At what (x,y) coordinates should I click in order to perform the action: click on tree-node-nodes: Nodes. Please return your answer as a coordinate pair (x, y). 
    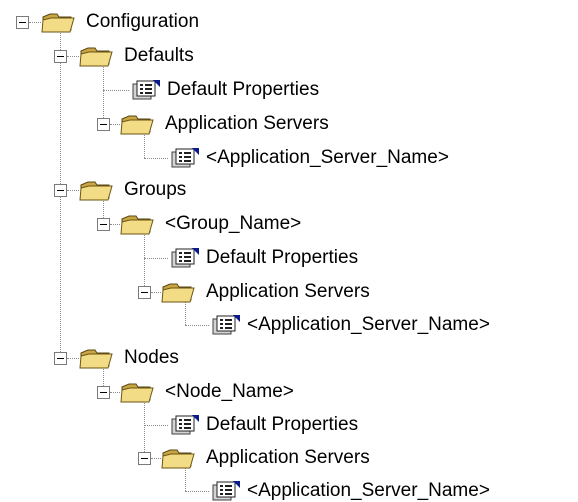
    Looking at the image, I should click on (151, 358).